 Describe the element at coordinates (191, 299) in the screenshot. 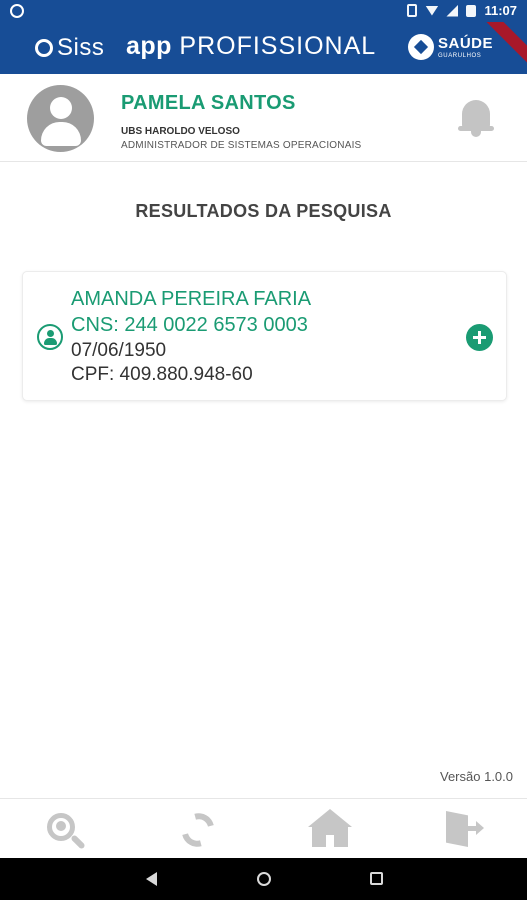

I see `patient-name: AMANDA PEREIRA FARIA` at that location.